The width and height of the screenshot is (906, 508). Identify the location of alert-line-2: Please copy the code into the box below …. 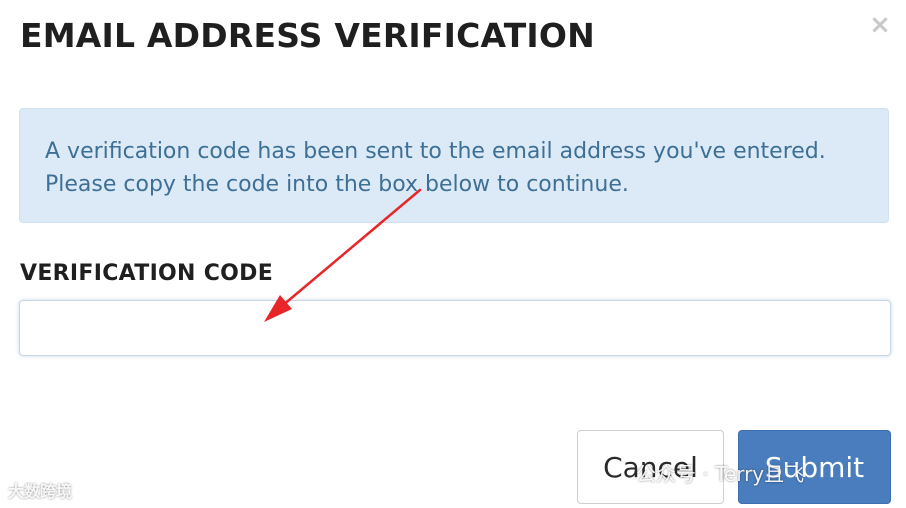
(337, 184).